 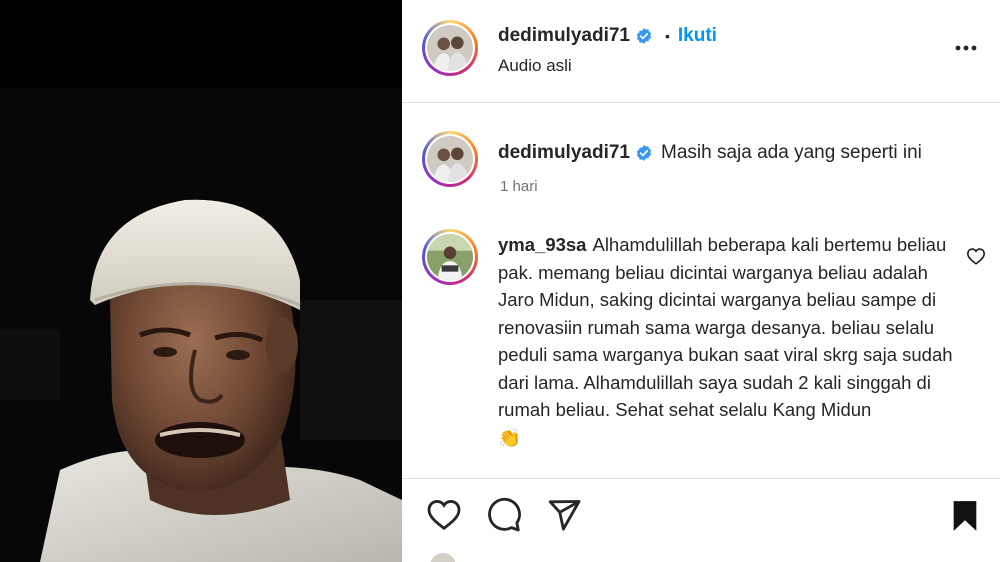 What do you see at coordinates (519, 186) in the screenshot?
I see `caption-timestamp: 1 hari` at bounding box center [519, 186].